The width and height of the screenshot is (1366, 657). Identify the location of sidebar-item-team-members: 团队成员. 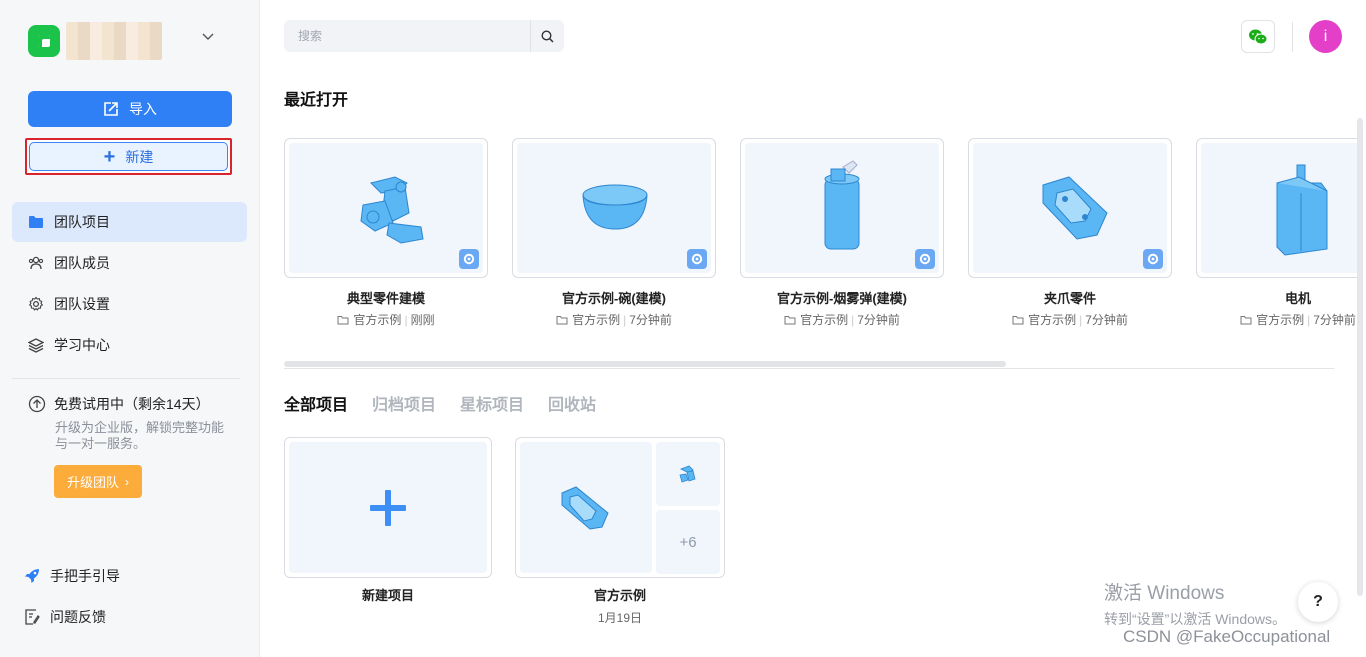
(129, 263).